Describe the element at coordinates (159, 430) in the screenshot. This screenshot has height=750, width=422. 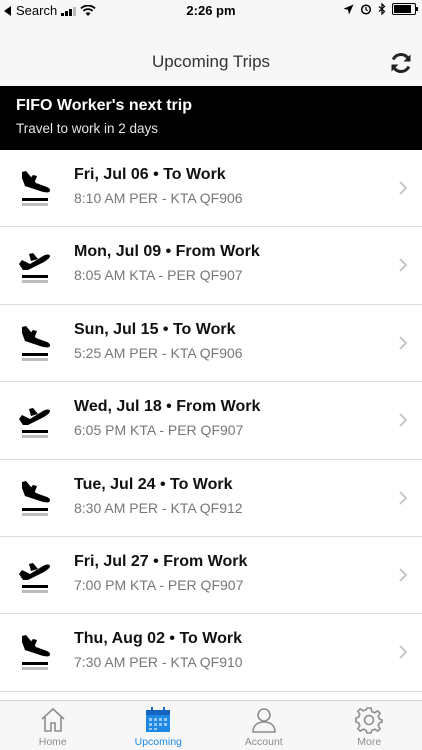
I see `trip-details: 6:05 PM KTA - PER QF907` at that location.